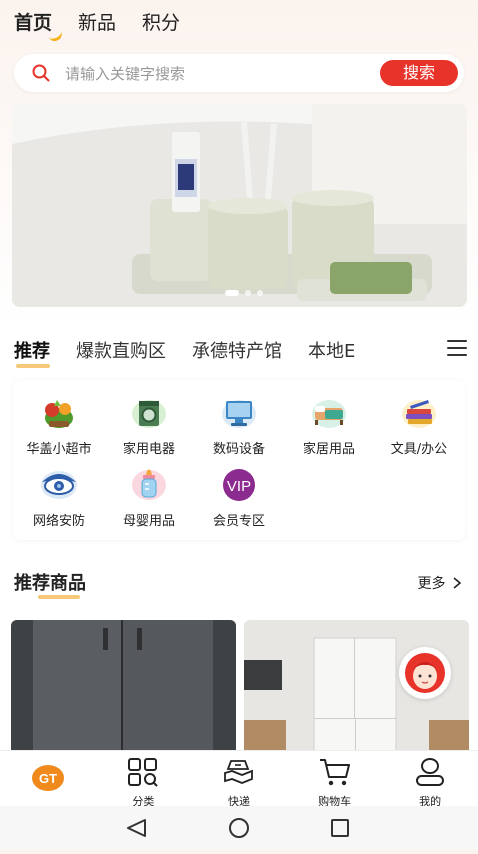 The width and height of the screenshot is (478, 854). I want to click on grid-item-home: 家居用品, so click(329, 426).